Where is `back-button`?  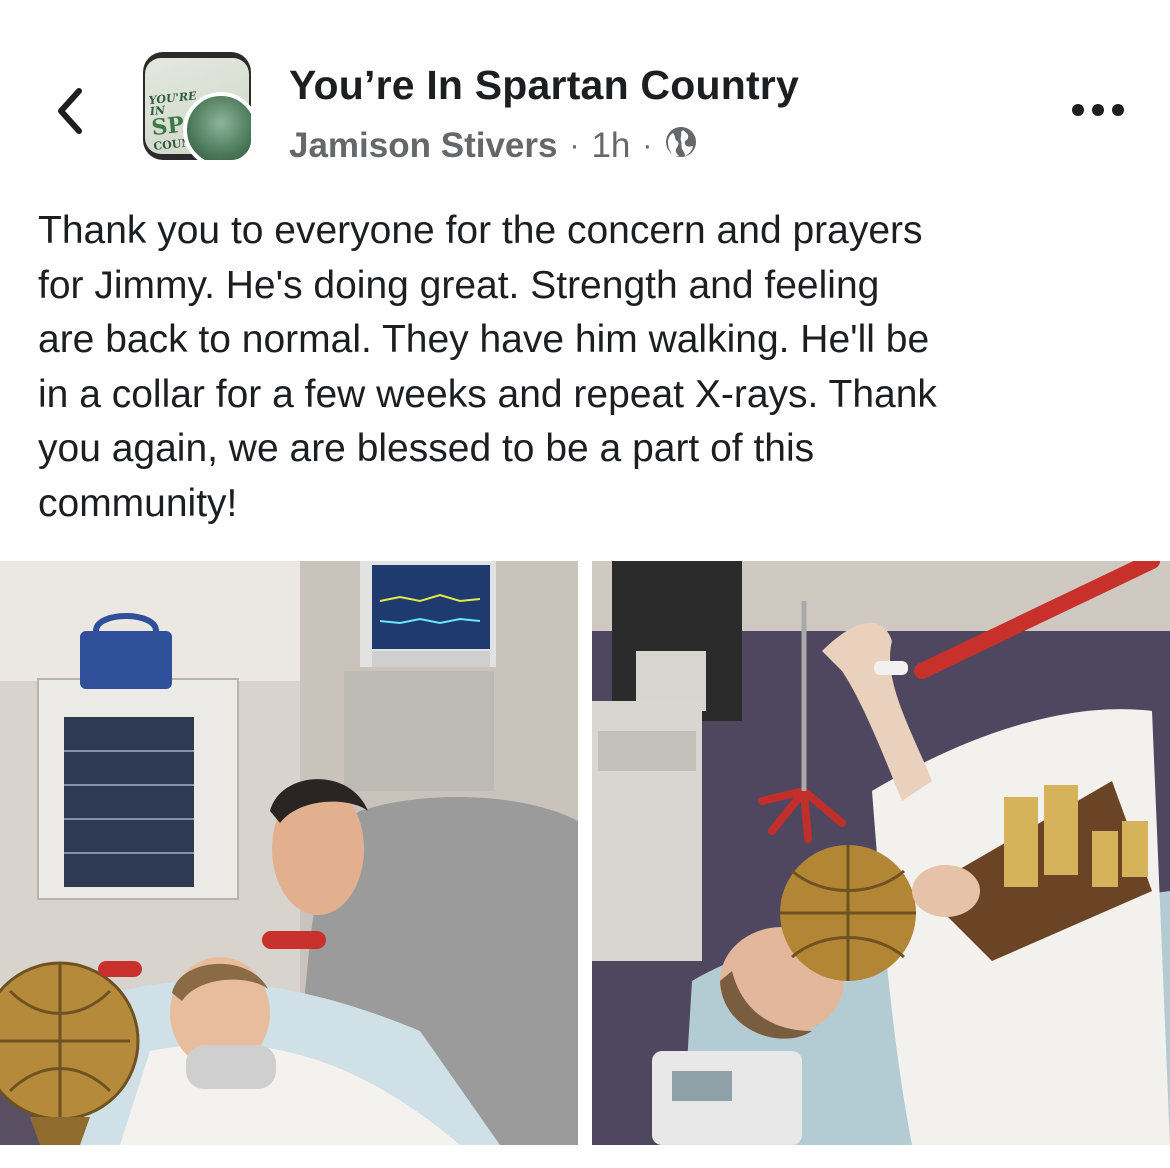
back-button is located at coordinates (70, 113).